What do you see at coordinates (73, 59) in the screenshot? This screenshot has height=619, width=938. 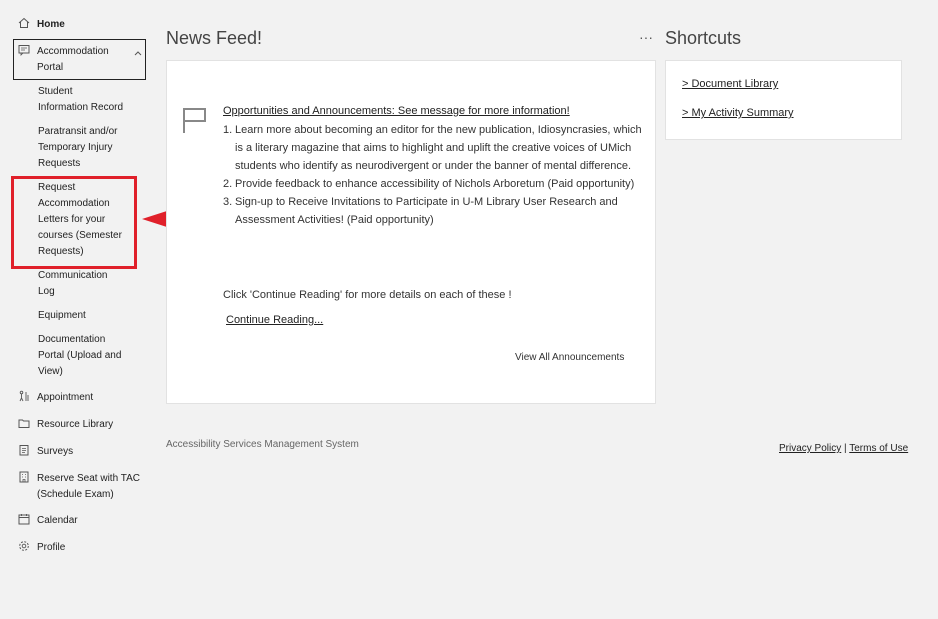 I see `nav-accommodation-portal-label: Accommodation Portal` at bounding box center [73, 59].